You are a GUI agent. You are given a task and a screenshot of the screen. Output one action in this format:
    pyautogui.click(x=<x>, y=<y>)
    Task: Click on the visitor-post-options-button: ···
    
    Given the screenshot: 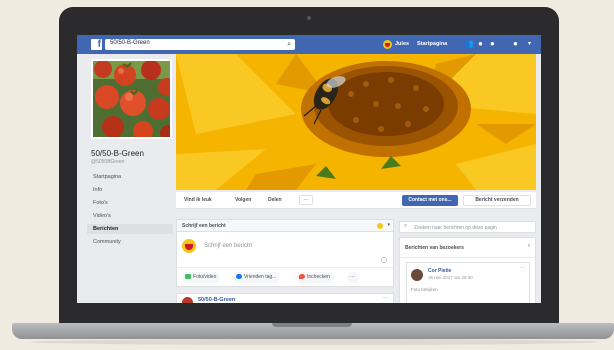 What is the action you would take?
    pyautogui.click(x=522, y=268)
    